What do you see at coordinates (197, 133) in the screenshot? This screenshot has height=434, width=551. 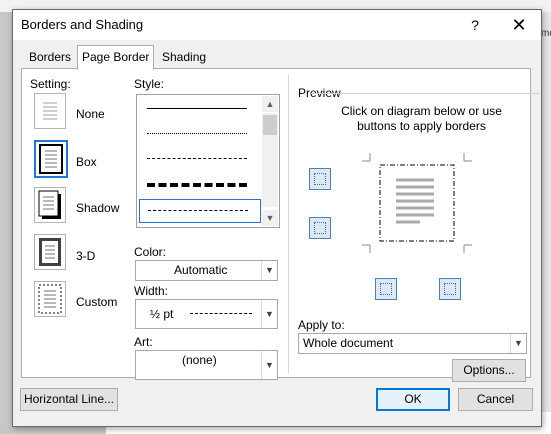 I see `style-dotted-line` at bounding box center [197, 133].